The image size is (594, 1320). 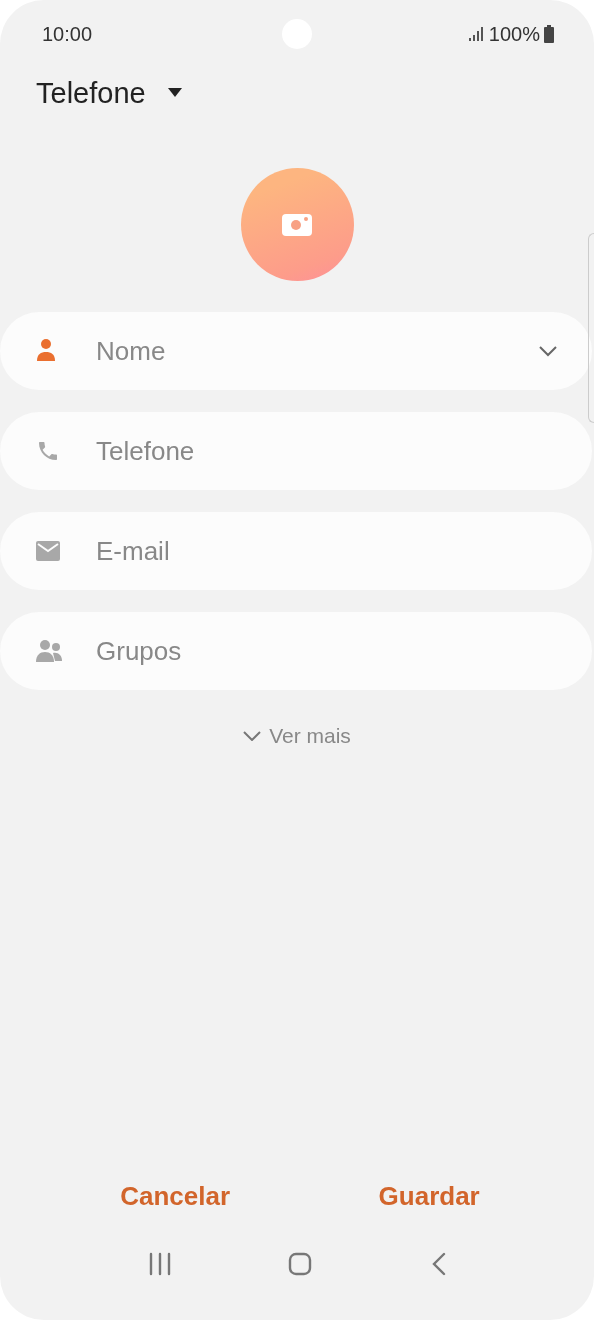 I want to click on camera-icon, so click(x=297, y=224).